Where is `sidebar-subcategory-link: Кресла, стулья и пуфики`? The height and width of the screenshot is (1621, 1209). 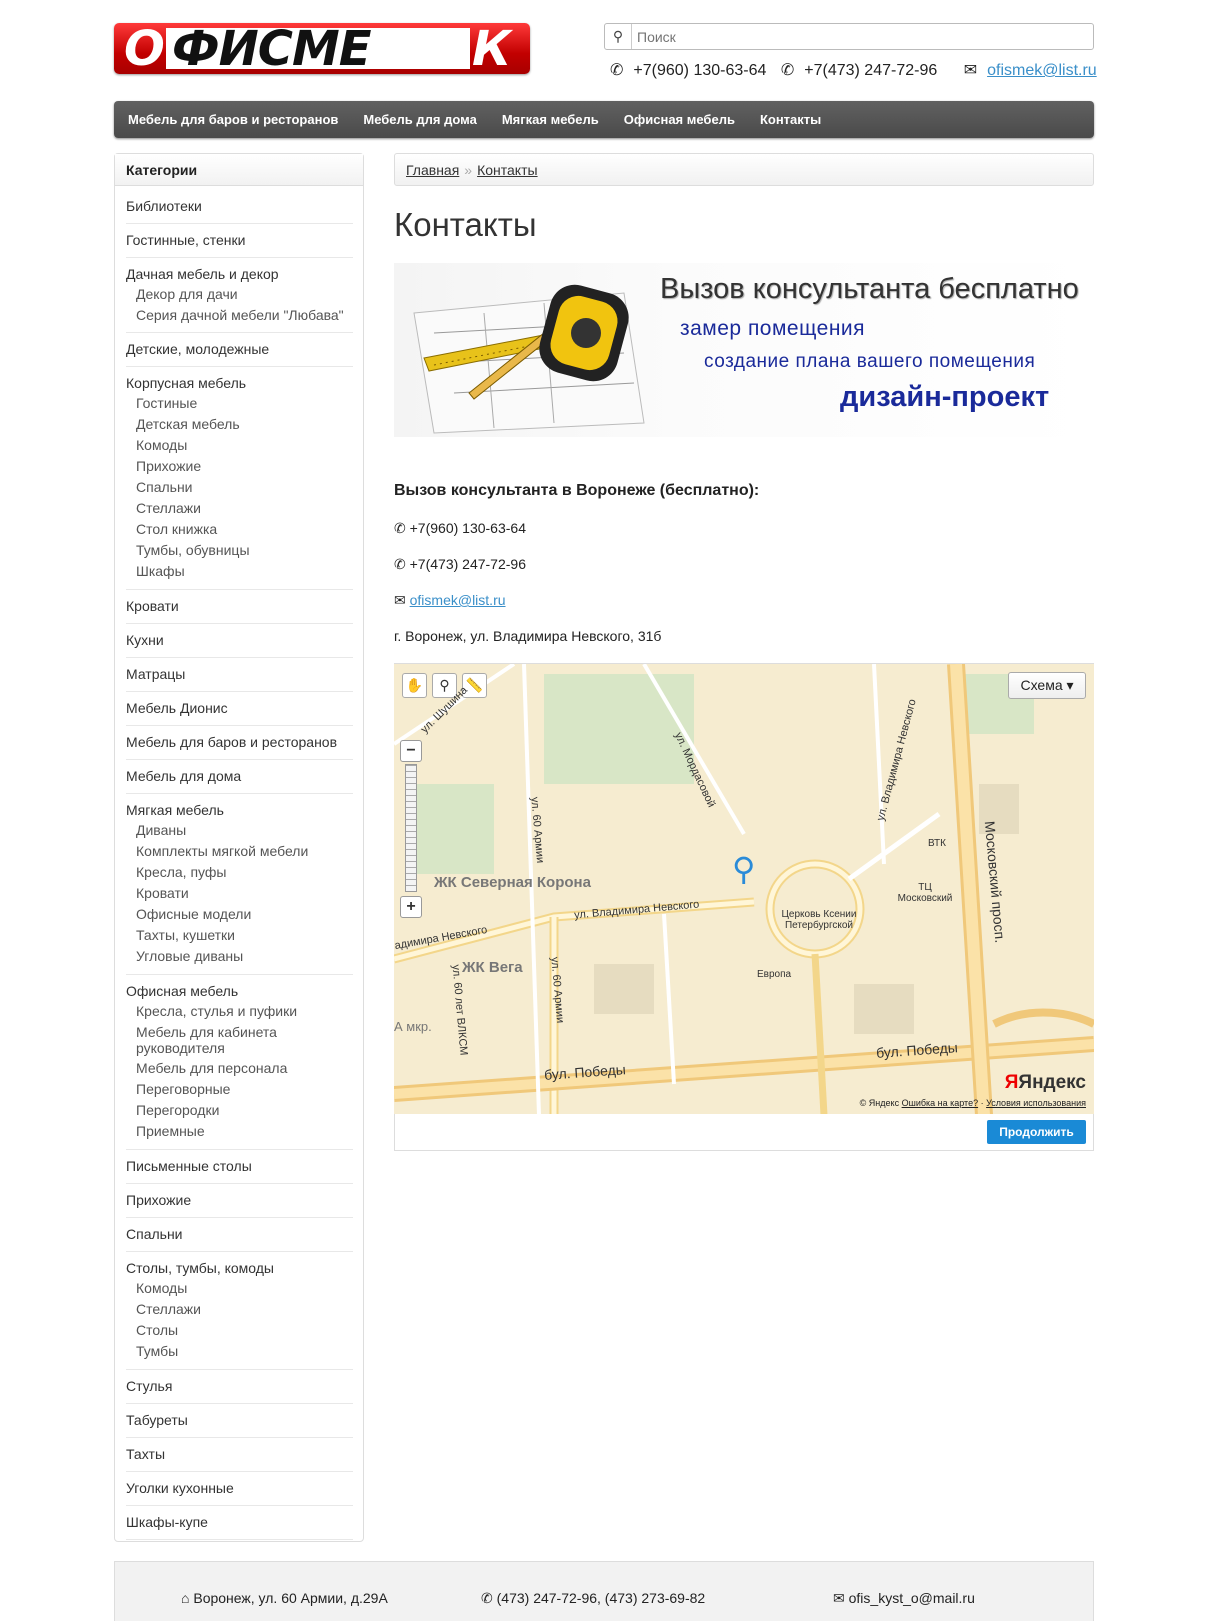
sidebar-subcategory-link: Кресла, стулья и пуфики is located at coordinates (244, 1011).